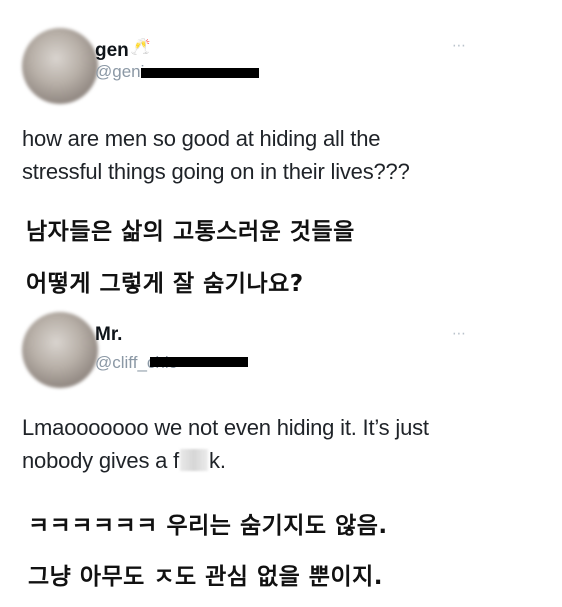  Describe the element at coordinates (165, 284) in the screenshot. I see `translation-line: 어떻게 그렇게 잘 숨기나요?` at that location.